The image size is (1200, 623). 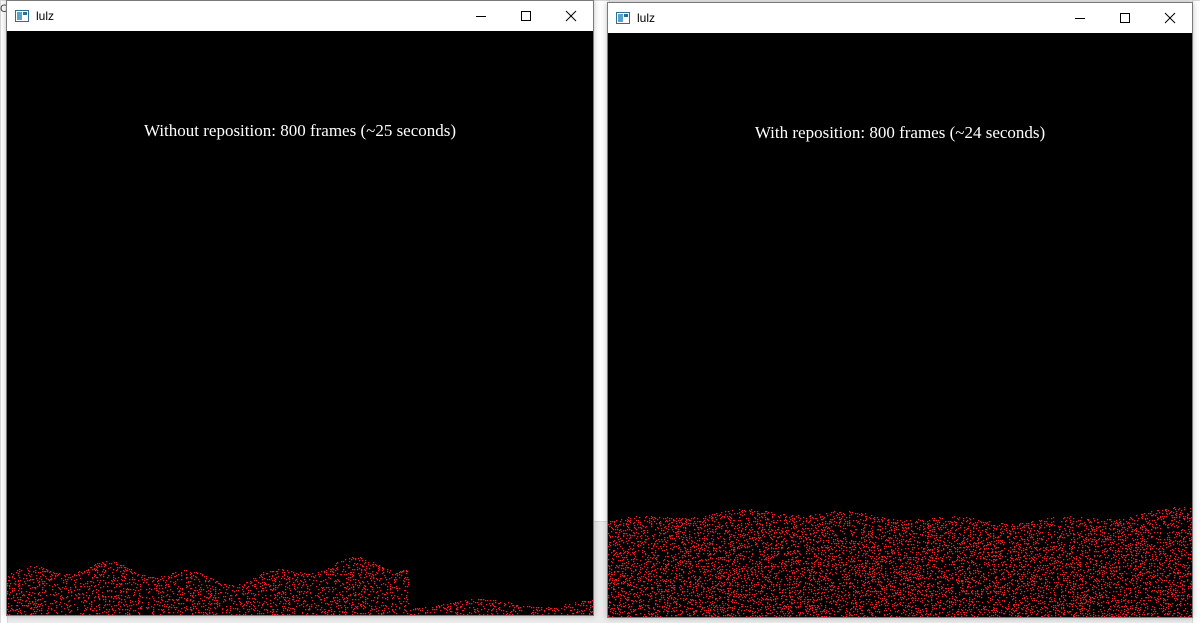 What do you see at coordinates (300, 16) in the screenshot?
I see `left-window-titlebar: lulz` at bounding box center [300, 16].